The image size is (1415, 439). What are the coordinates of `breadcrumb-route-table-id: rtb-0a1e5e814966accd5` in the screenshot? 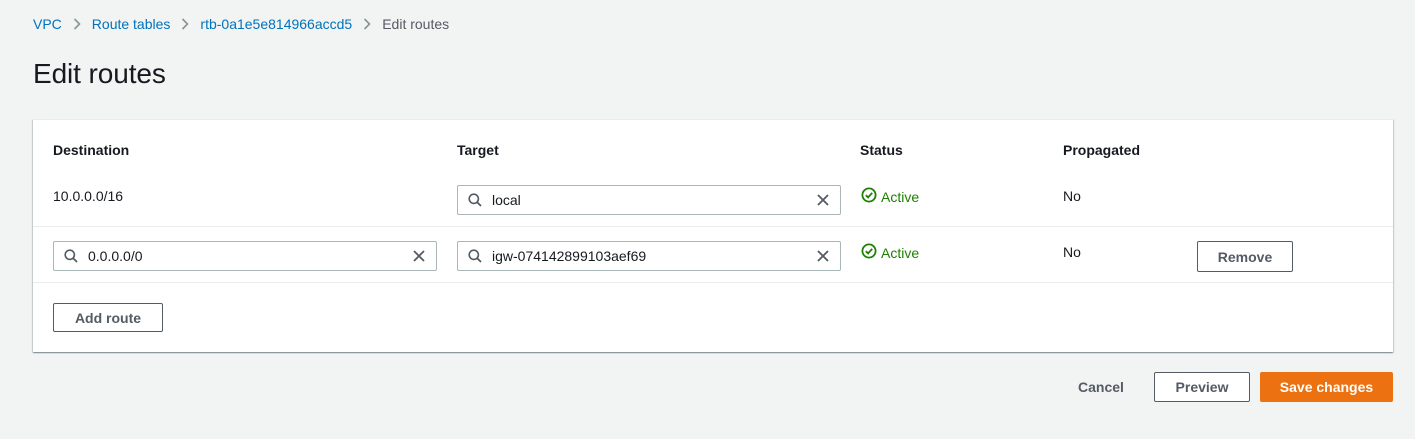 It's located at (276, 24).